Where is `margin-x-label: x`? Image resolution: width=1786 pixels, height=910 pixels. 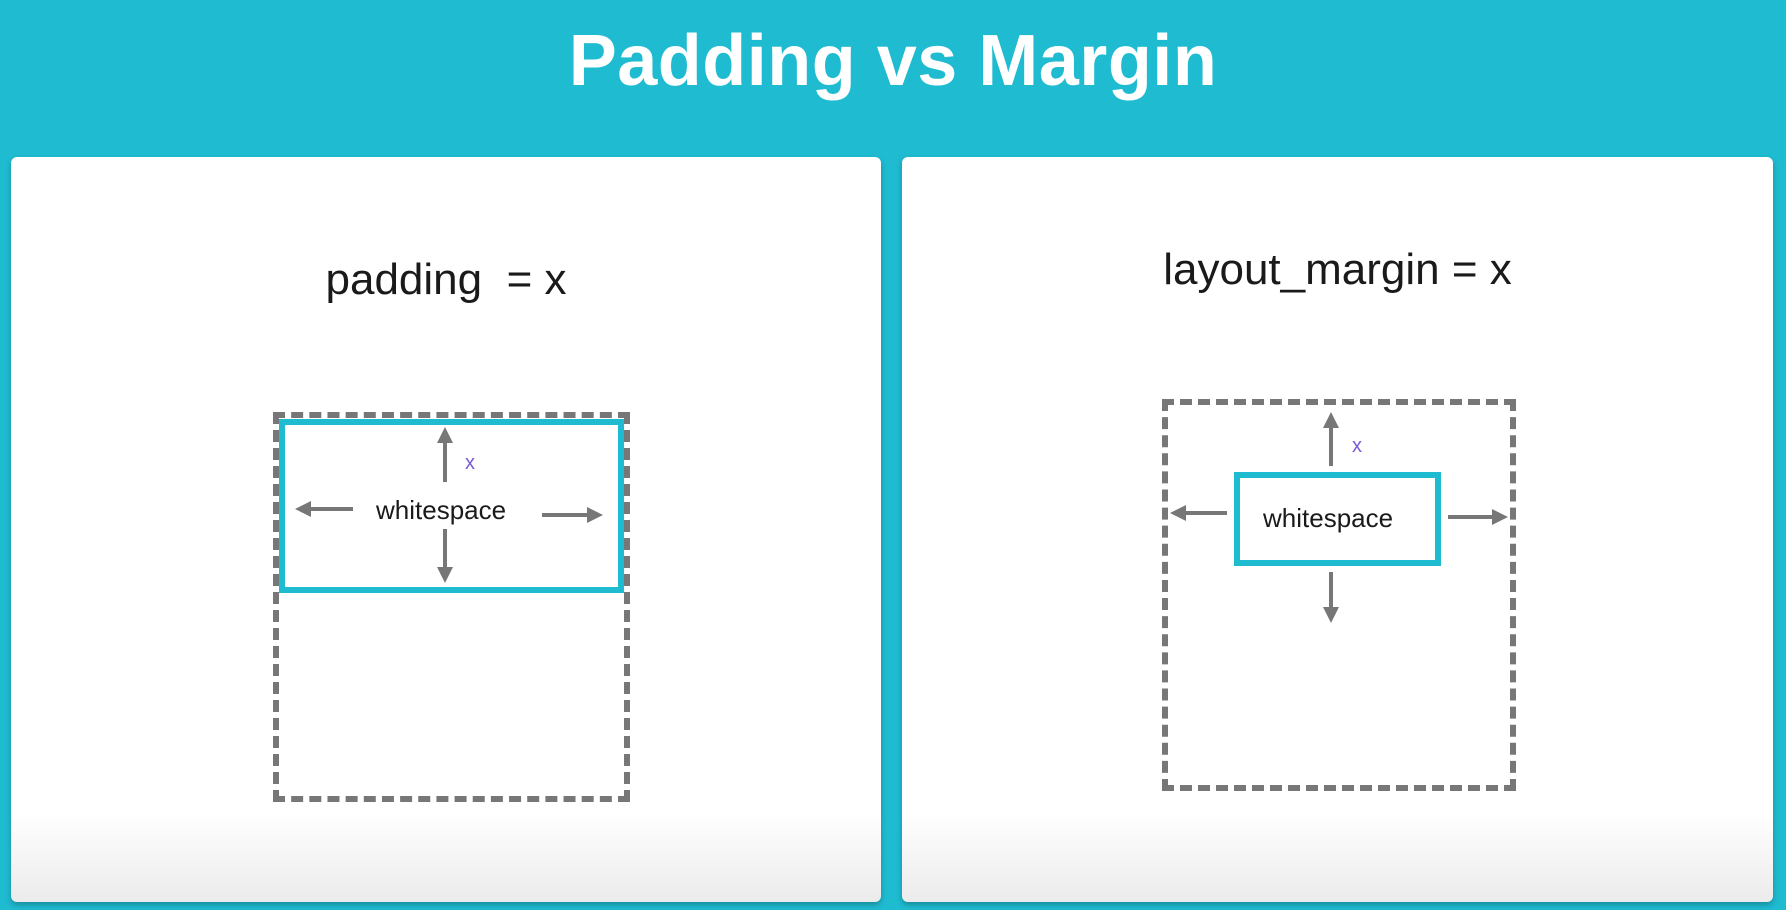
margin-x-label: x is located at coordinates (1357, 446).